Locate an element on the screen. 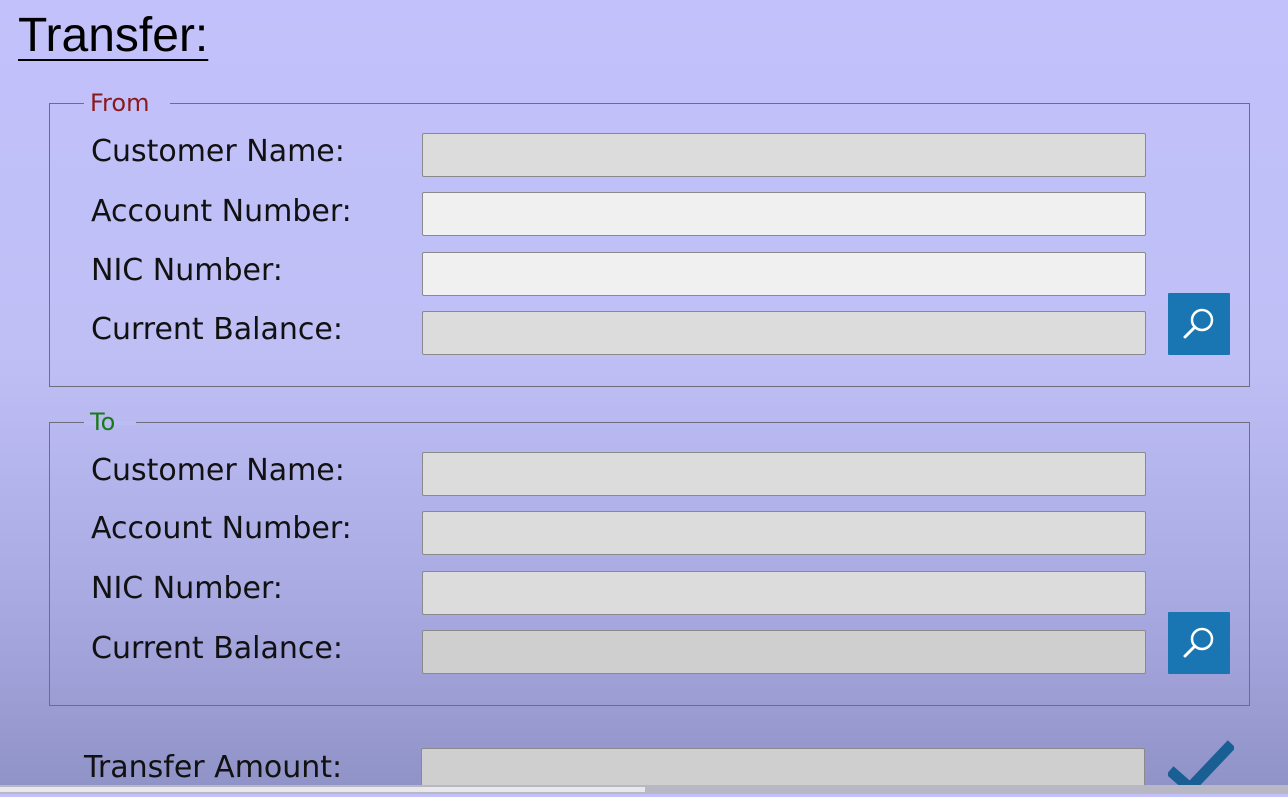  to-legend: To is located at coordinates (103, 422).